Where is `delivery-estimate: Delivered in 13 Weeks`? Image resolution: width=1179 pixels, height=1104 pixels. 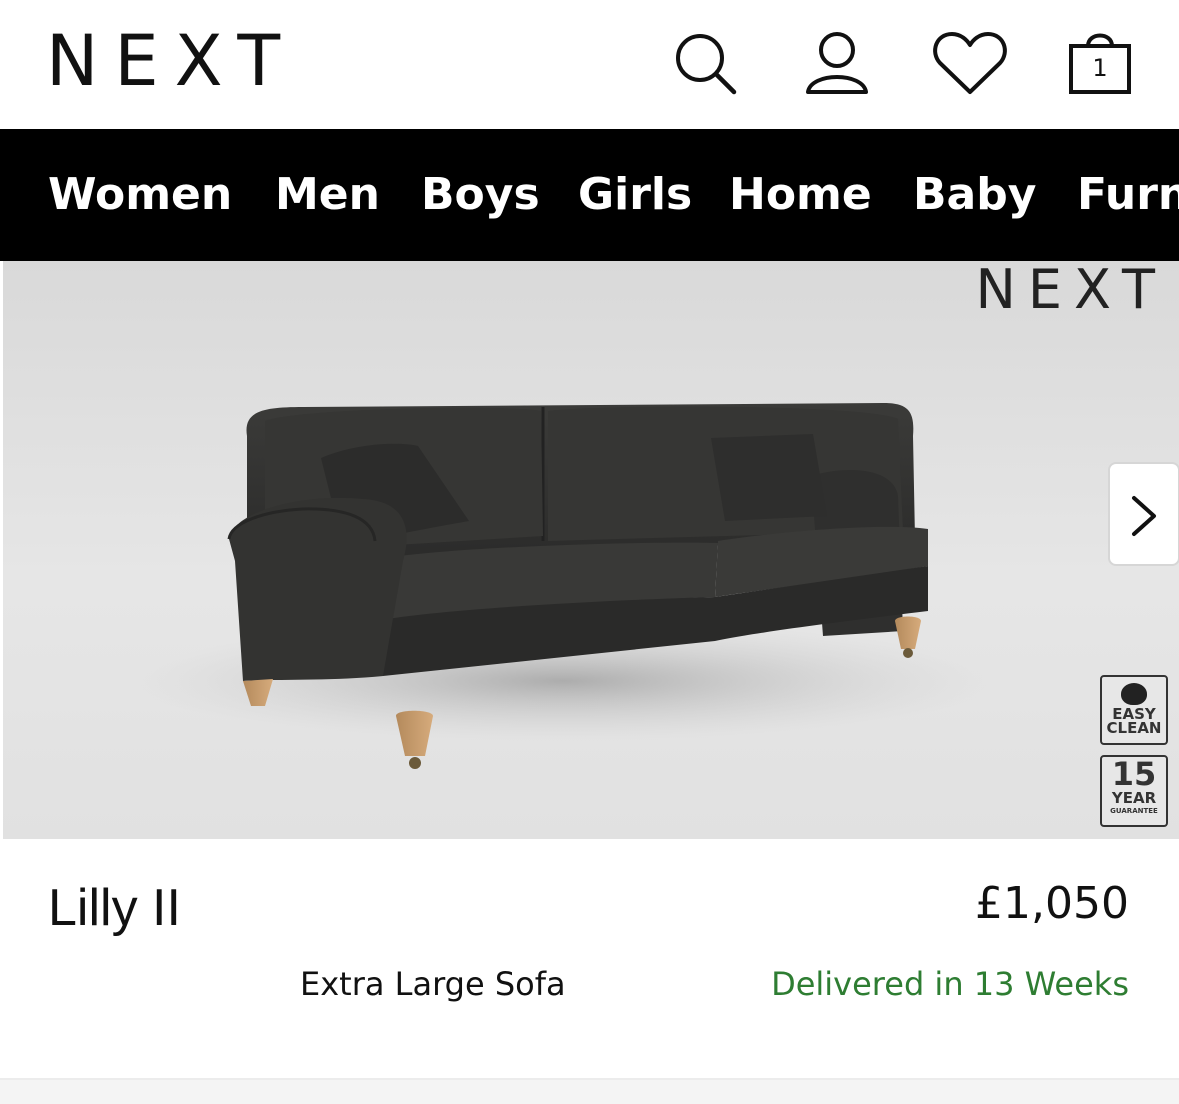 delivery-estimate: Delivered in 13 Weeks is located at coordinates (950, 984).